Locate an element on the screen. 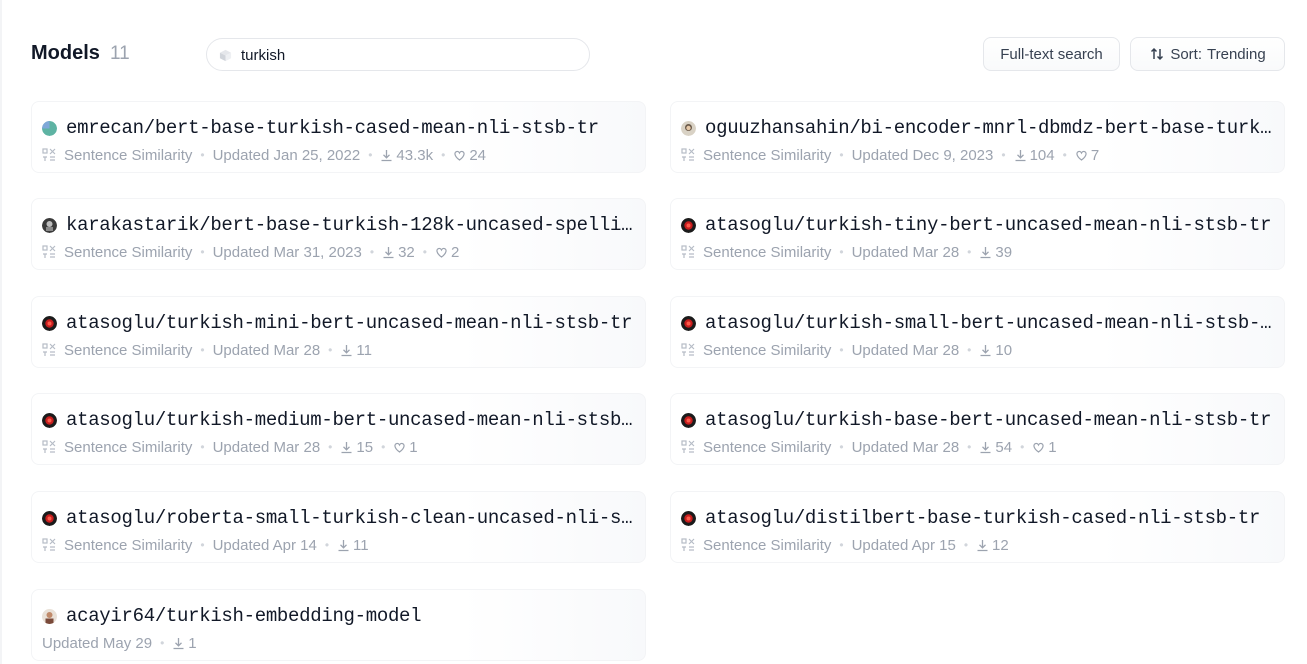 The image size is (1307, 664). model-meta: Sentence Similarity • Updated Apr 14 • 11 is located at coordinates (338, 545).